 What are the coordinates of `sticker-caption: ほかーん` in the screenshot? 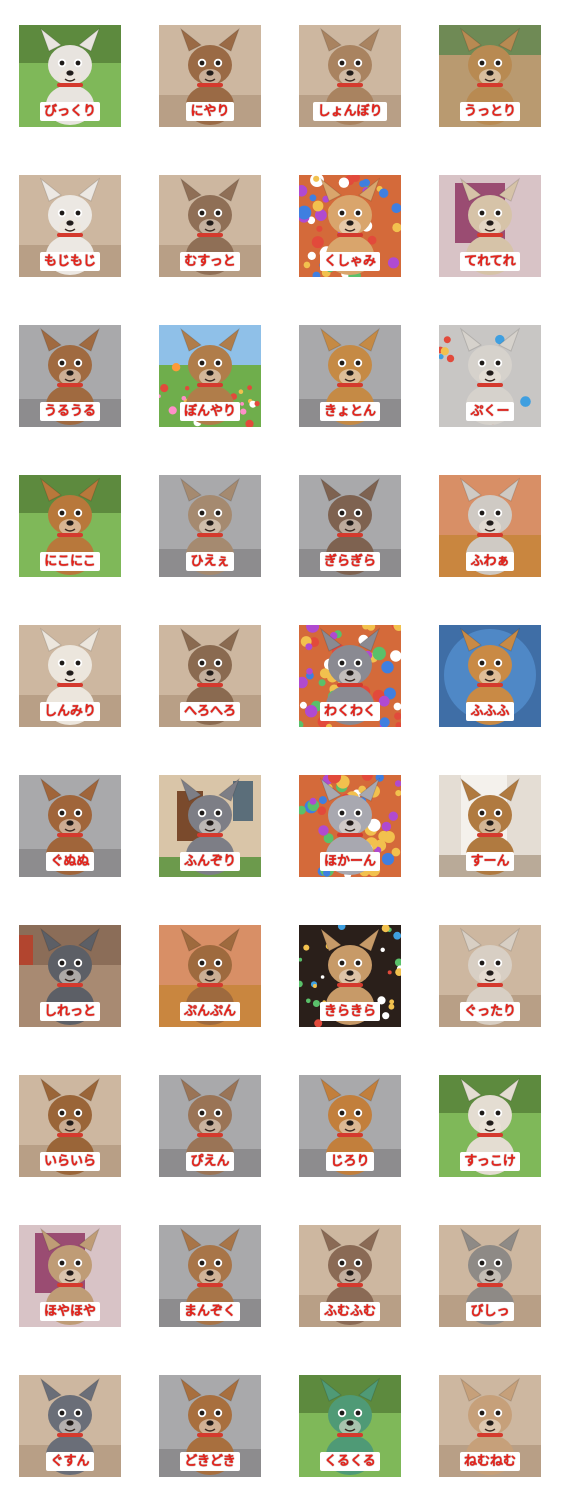 It's located at (350, 860).